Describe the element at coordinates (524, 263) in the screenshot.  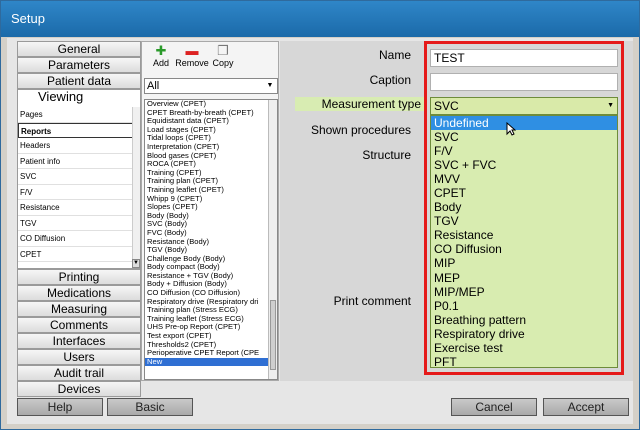
I see `option-mip: MIP` at that location.